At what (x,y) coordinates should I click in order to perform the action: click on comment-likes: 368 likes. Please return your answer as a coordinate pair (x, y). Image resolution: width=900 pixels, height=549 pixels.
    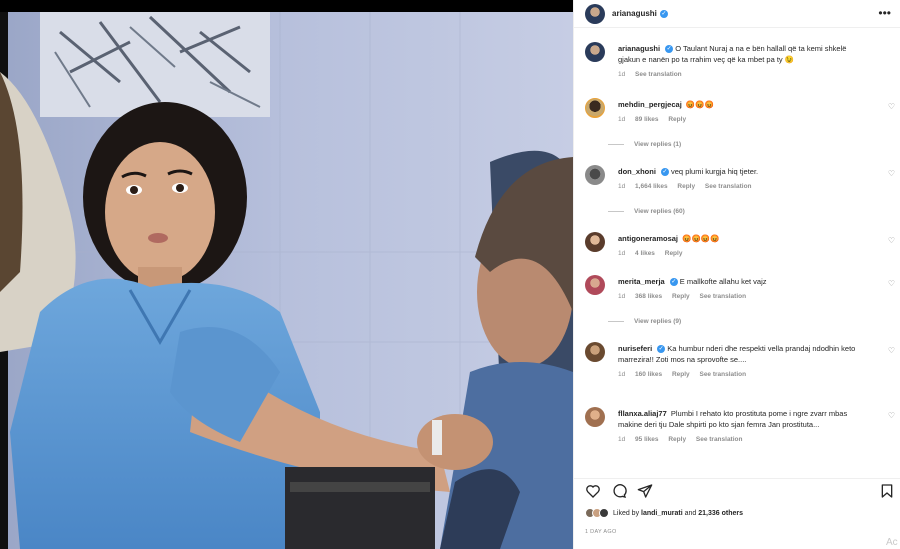
    Looking at the image, I should click on (648, 296).